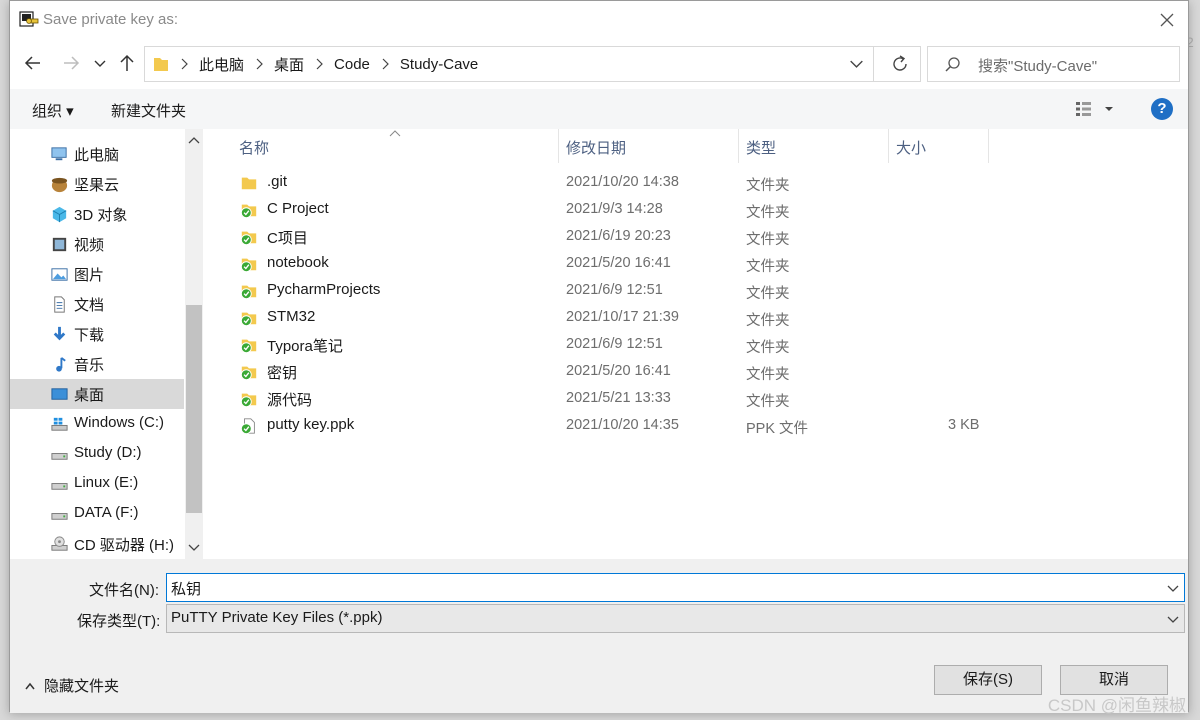 The height and width of the screenshot is (720, 1200). I want to click on sidebar-item-item: 视频, so click(97, 244).